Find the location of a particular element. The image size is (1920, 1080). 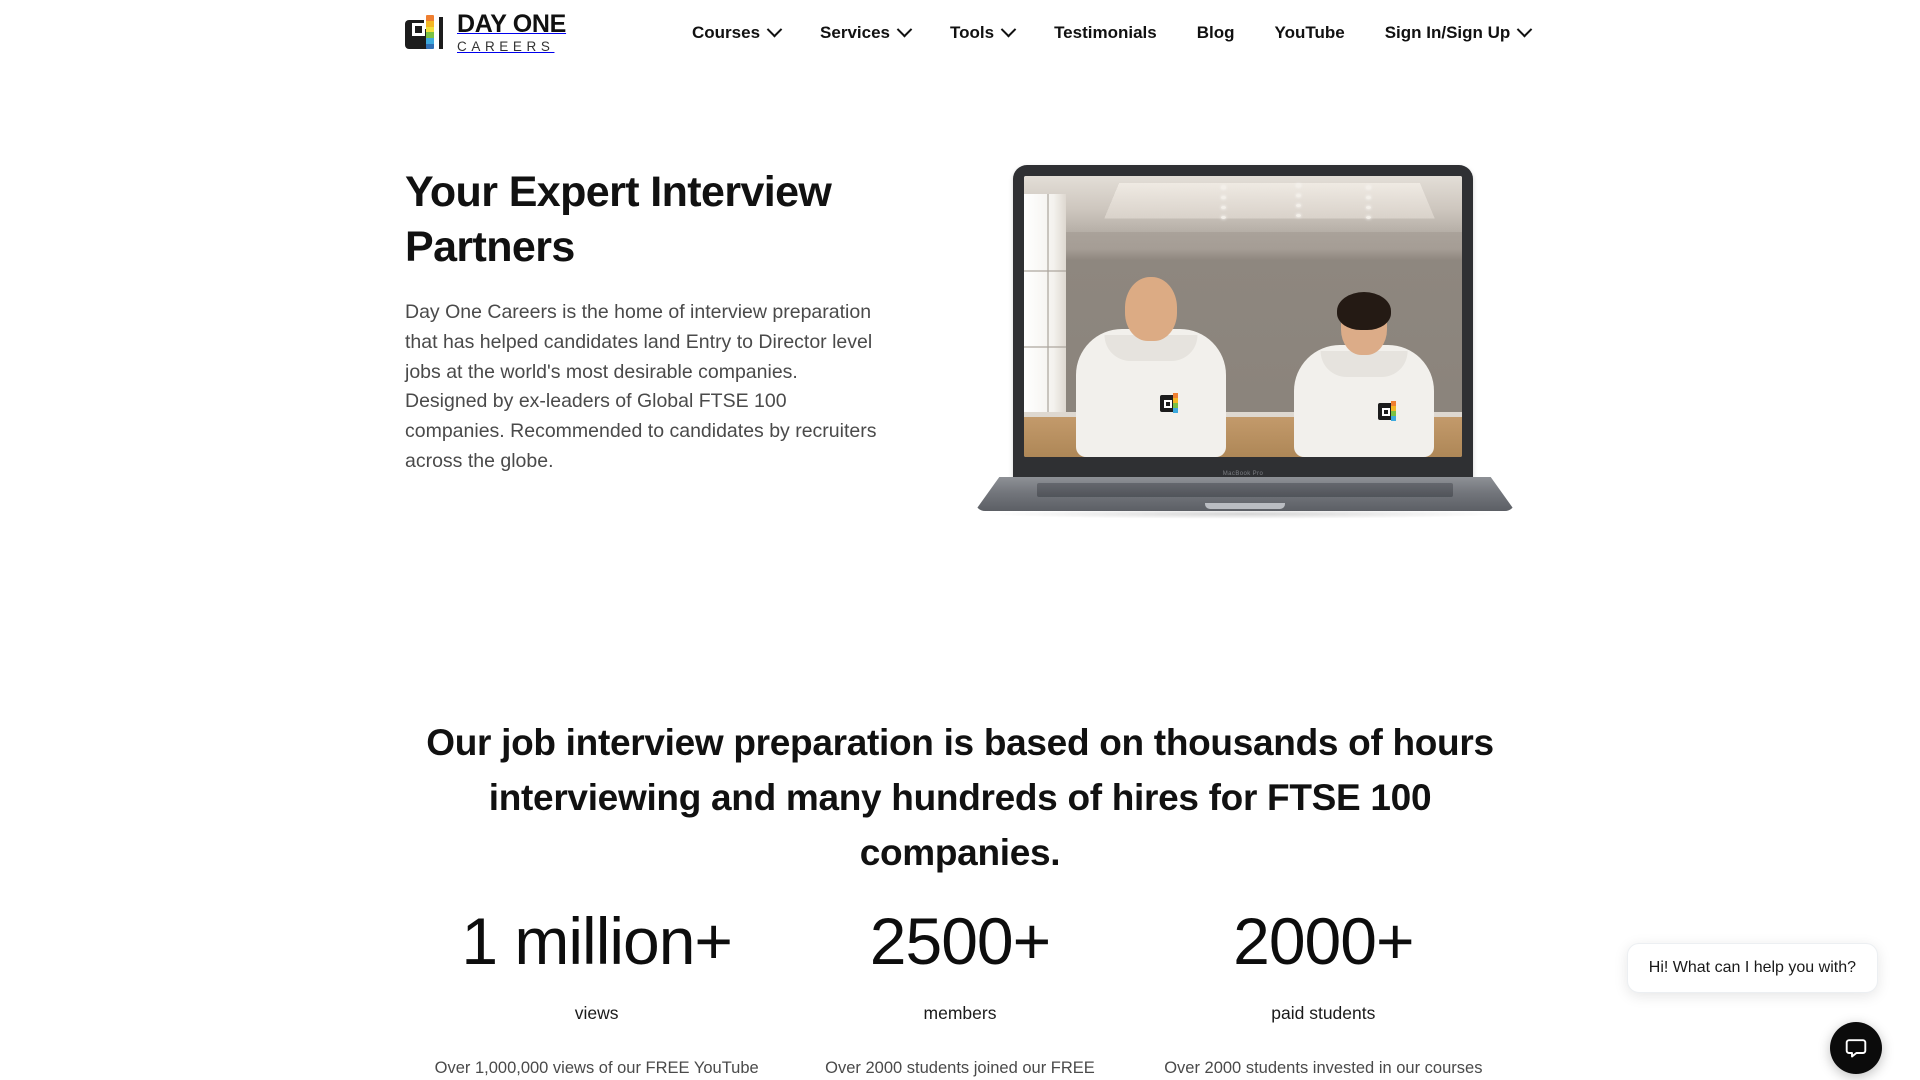

nav-label-services: Services is located at coordinates (855, 32).